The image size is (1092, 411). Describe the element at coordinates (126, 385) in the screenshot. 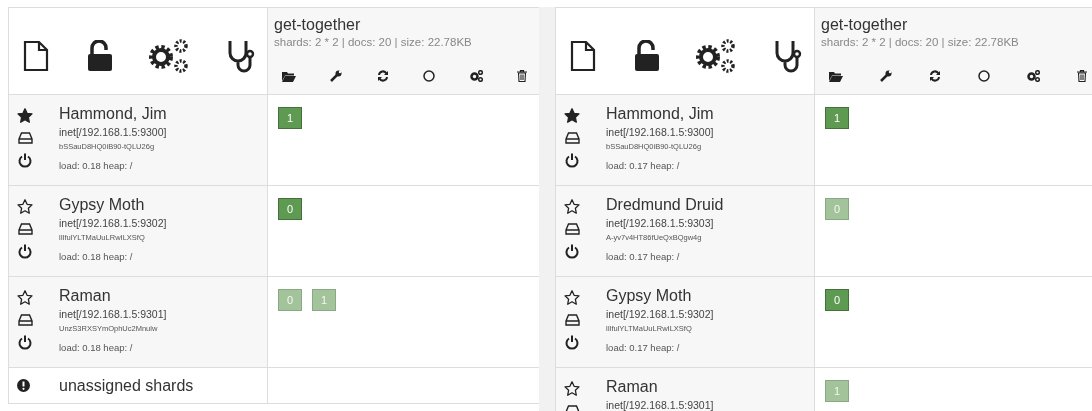

I see `unassigned-label: unassigned shards` at that location.